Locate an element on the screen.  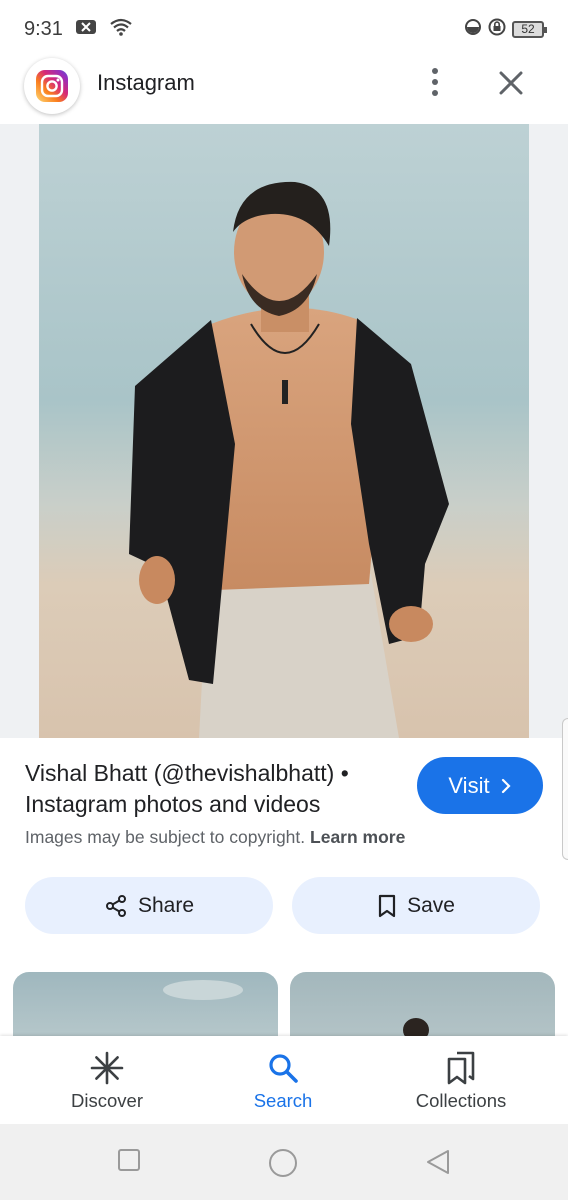
more-vert-icon is located at coordinates (435, 82).